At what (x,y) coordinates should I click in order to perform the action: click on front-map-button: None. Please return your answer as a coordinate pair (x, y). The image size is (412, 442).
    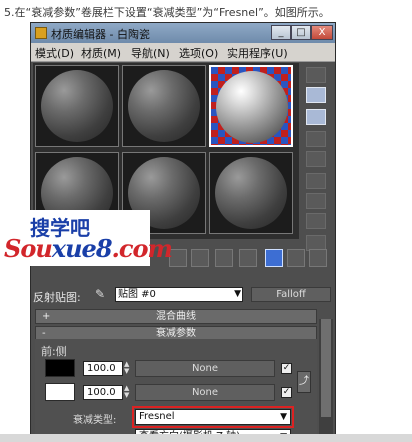
    Looking at the image, I should click on (205, 368).